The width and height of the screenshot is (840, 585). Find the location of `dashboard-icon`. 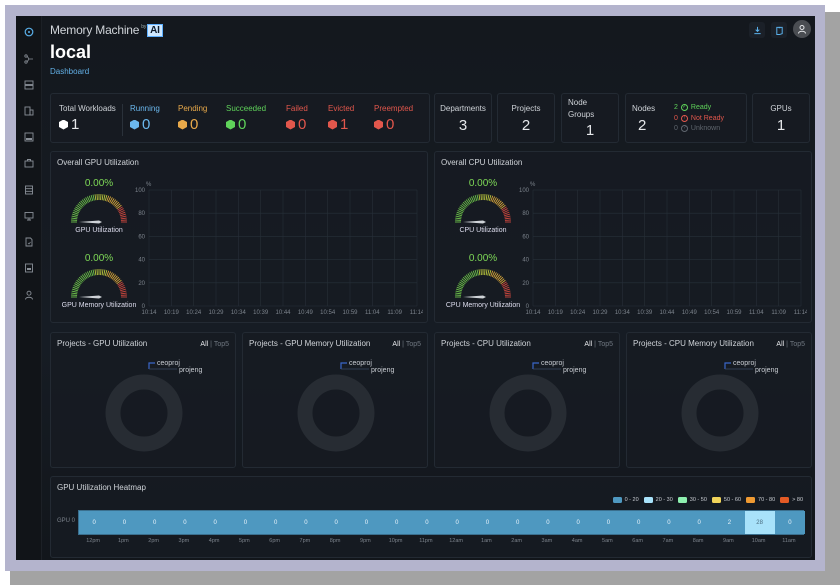

dashboard-icon is located at coordinates (29, 32).